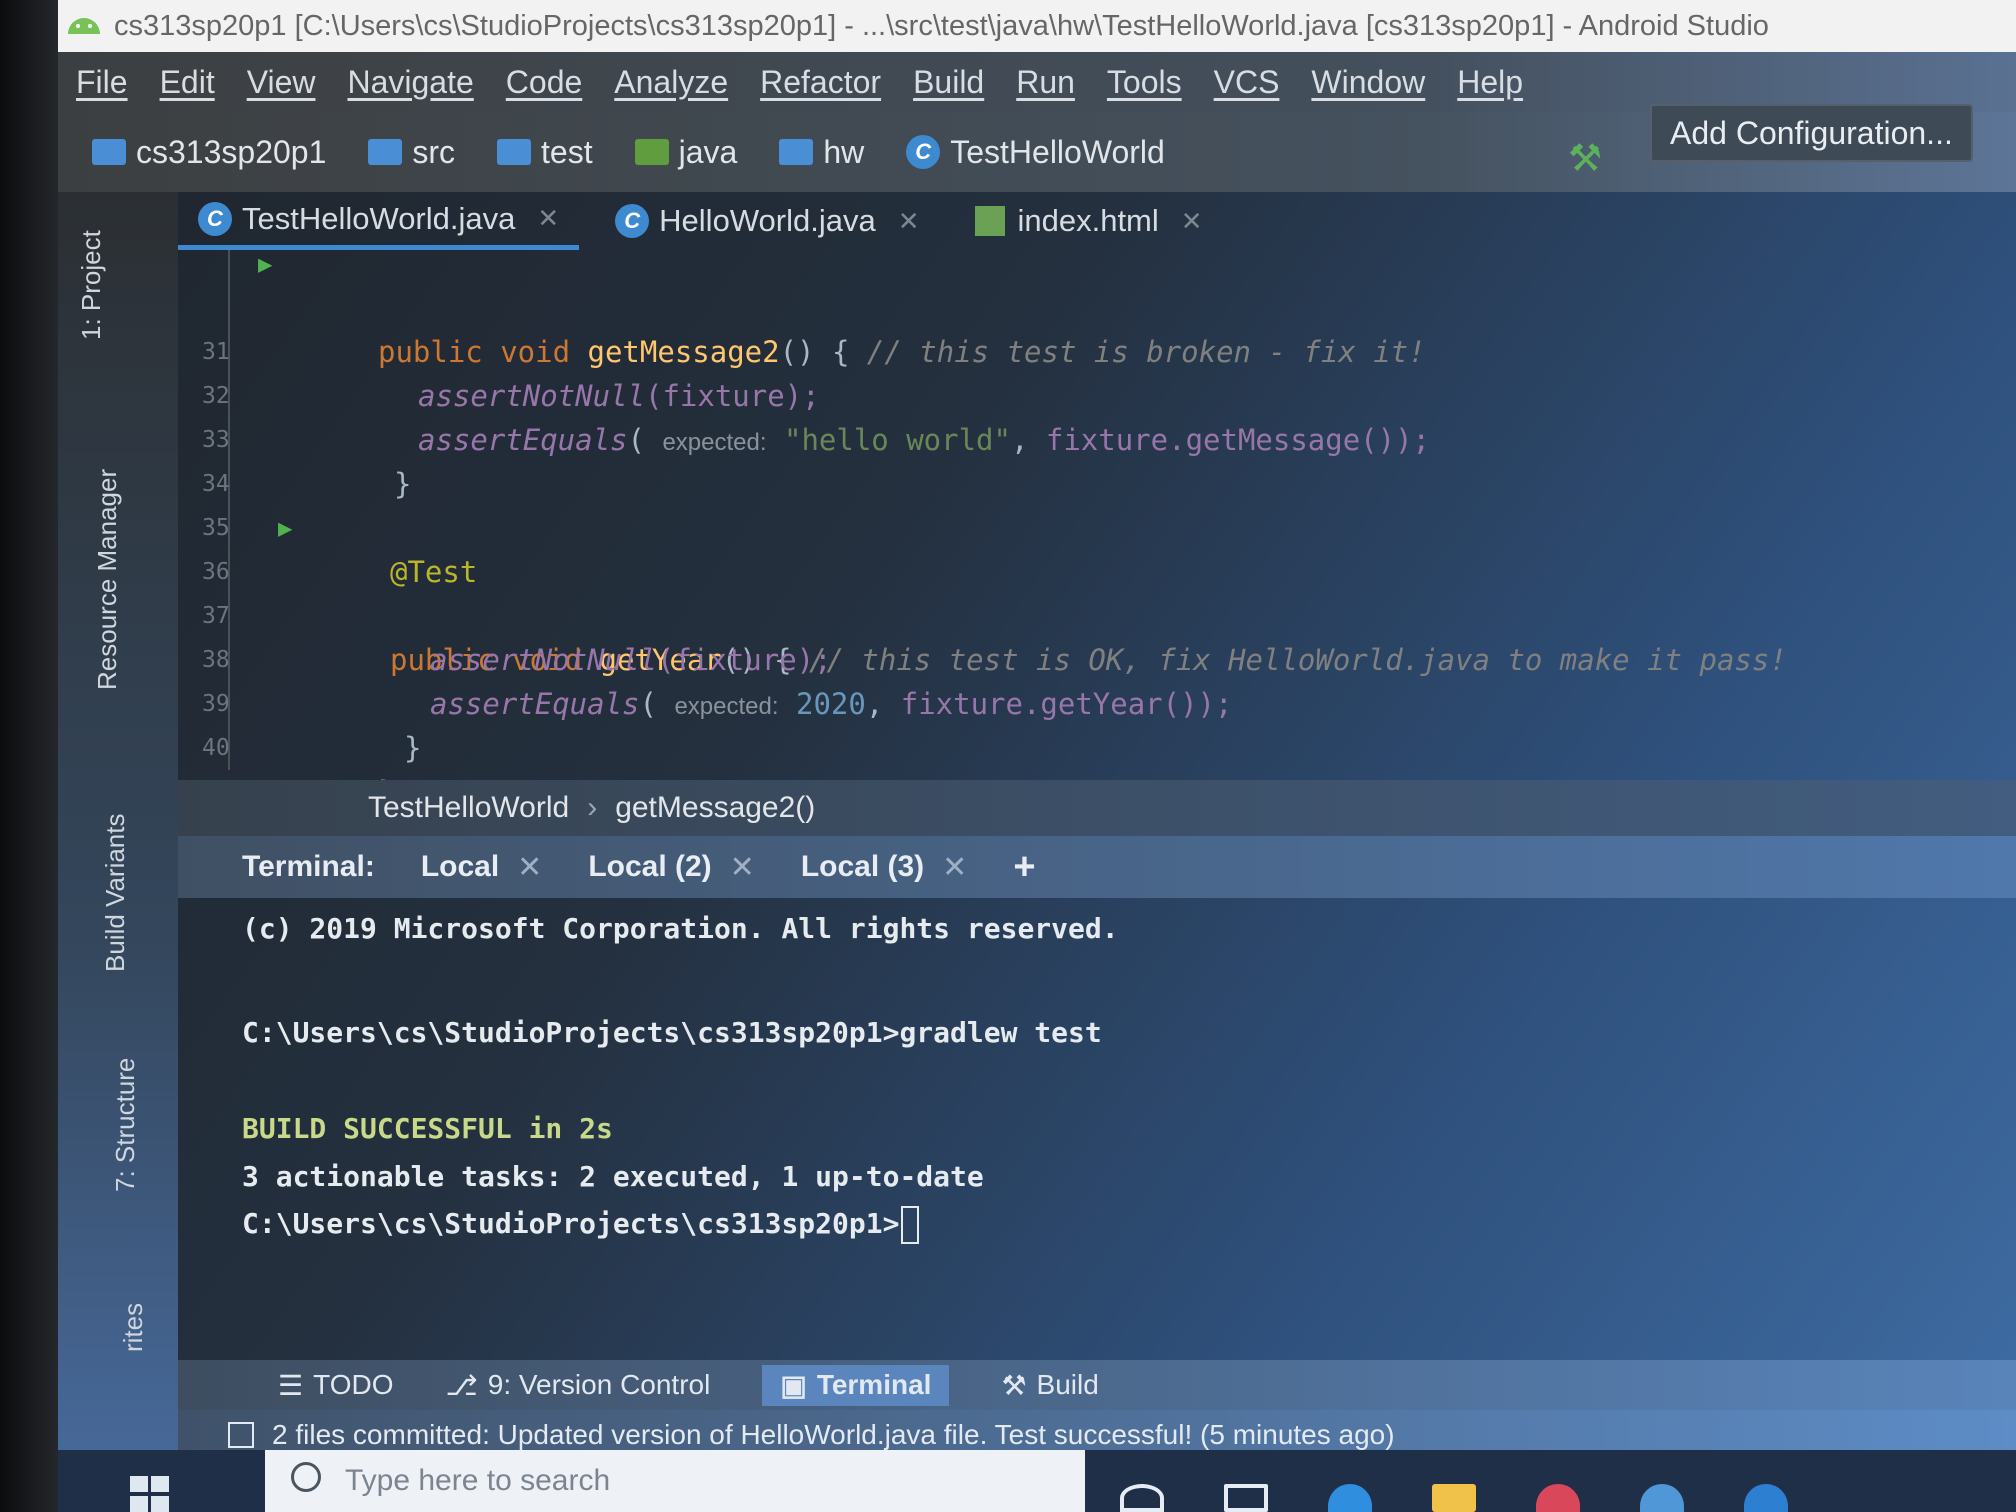  What do you see at coordinates (241, 1435) in the screenshot?
I see `window-icon` at bounding box center [241, 1435].